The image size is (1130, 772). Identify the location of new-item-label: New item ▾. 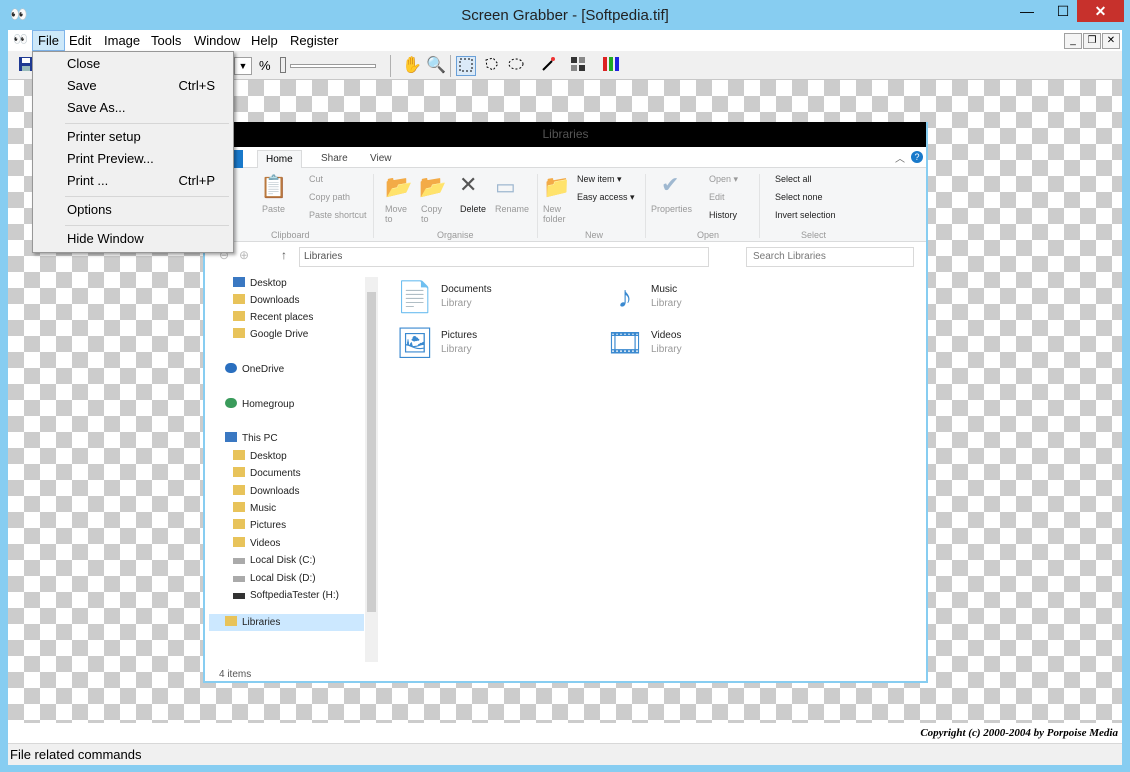
(599, 179).